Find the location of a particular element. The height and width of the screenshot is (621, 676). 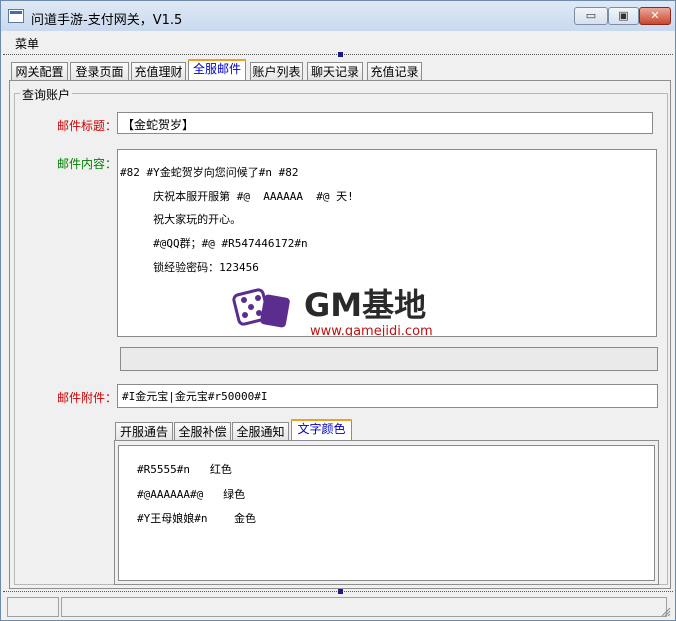

mail-attachment-input: #I金元宝|金元宝#r50000#I is located at coordinates (387, 396).